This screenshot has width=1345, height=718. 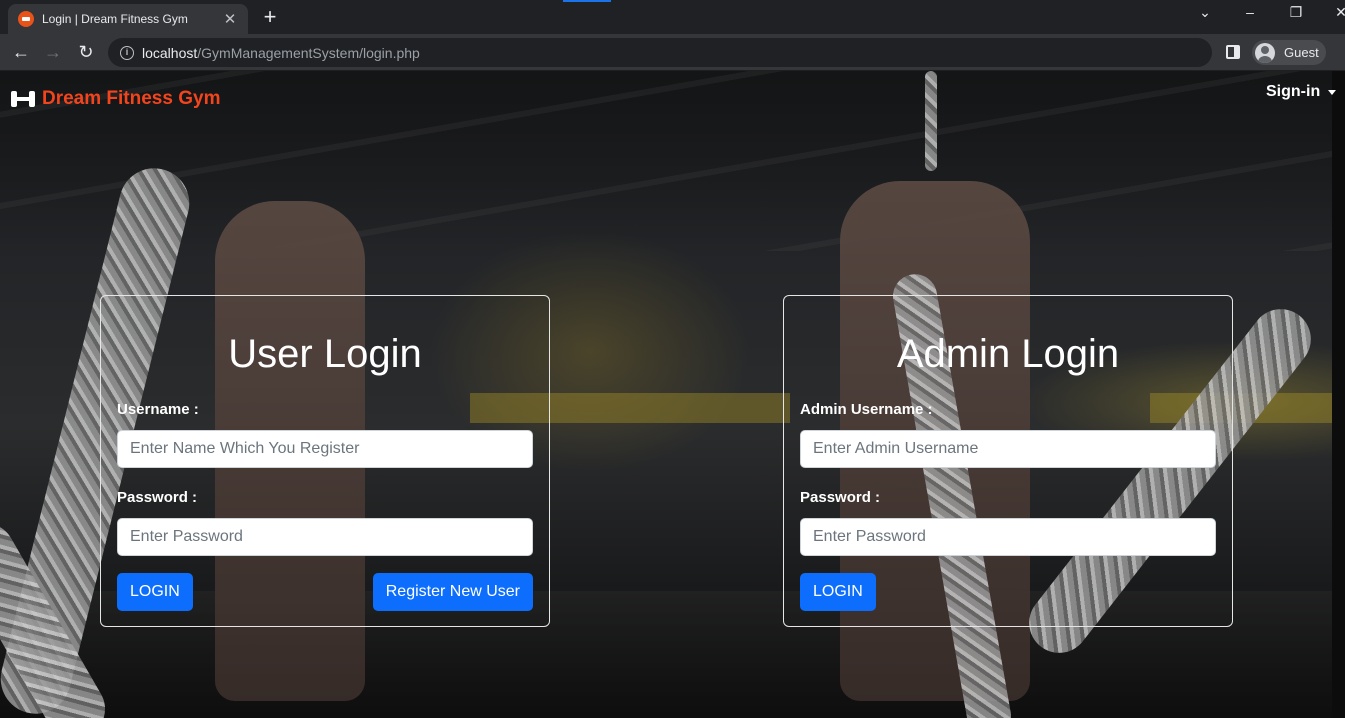 I want to click on user-login-button: LOGIN, so click(x=155, y=592).